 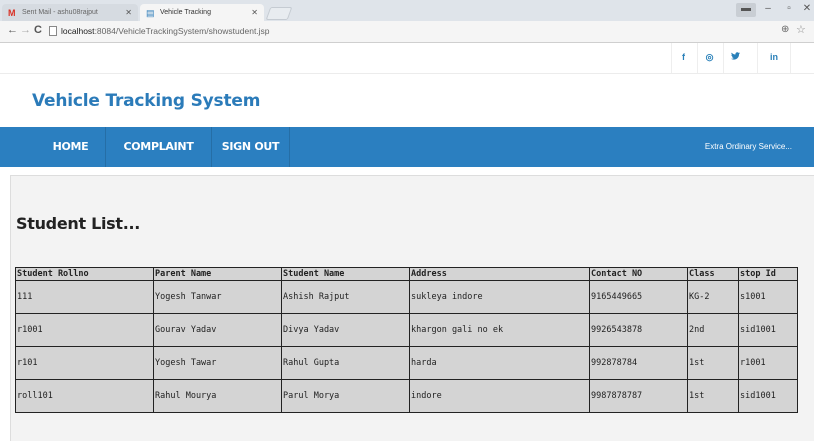 I want to click on cell-rollno: roll101, so click(x=84, y=396).